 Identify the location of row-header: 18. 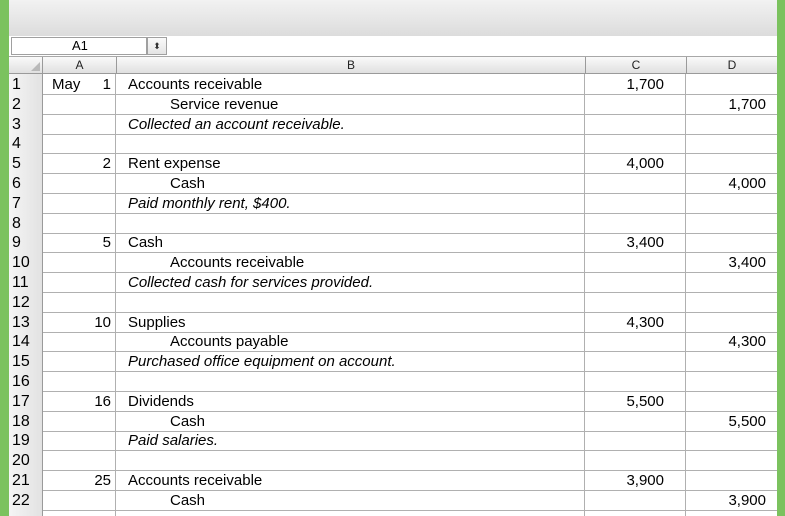
(26, 420).